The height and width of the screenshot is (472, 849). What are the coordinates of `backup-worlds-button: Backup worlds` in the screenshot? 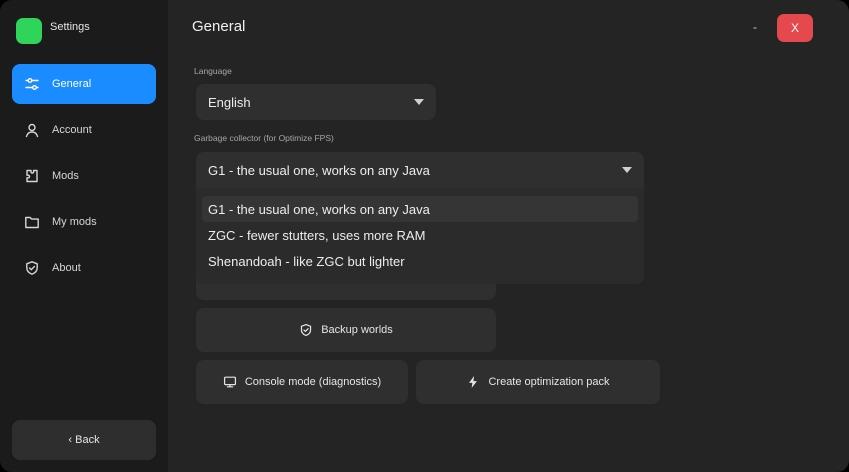 It's located at (346, 330).